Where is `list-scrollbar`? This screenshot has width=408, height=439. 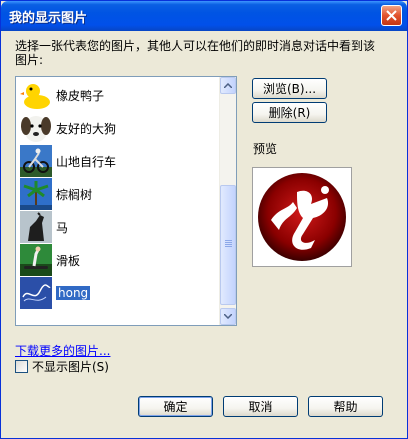
list-scrollbar is located at coordinates (227, 201).